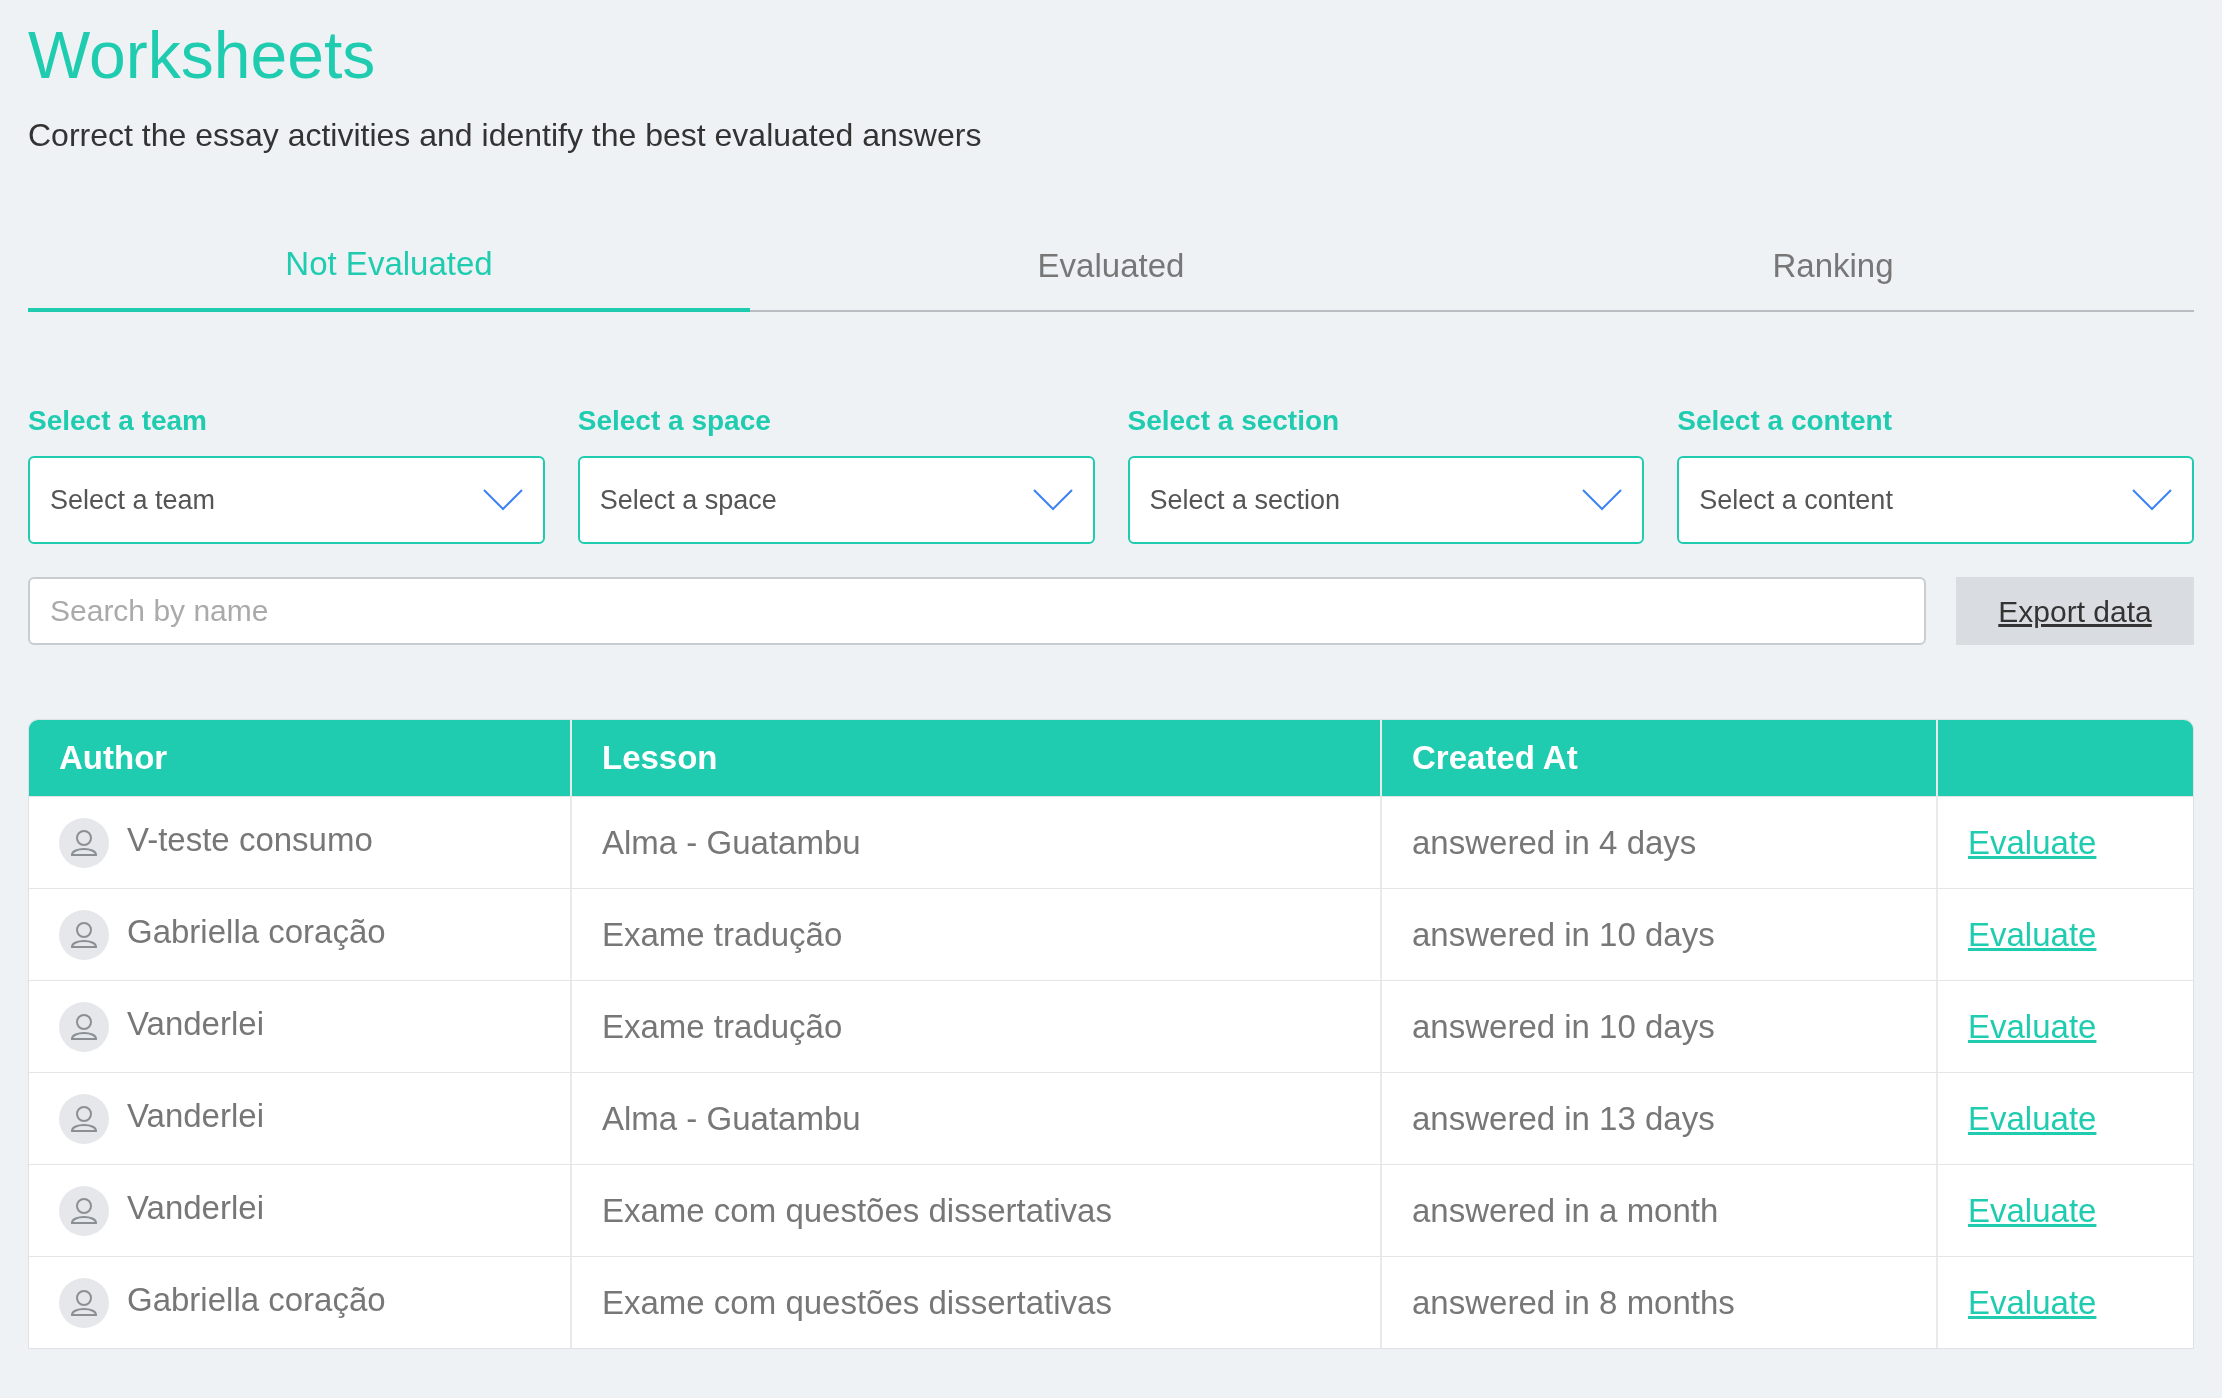 The width and height of the screenshot is (2222, 1398). Describe the element at coordinates (2075, 611) in the screenshot. I see `export-data-button: Export data` at that location.